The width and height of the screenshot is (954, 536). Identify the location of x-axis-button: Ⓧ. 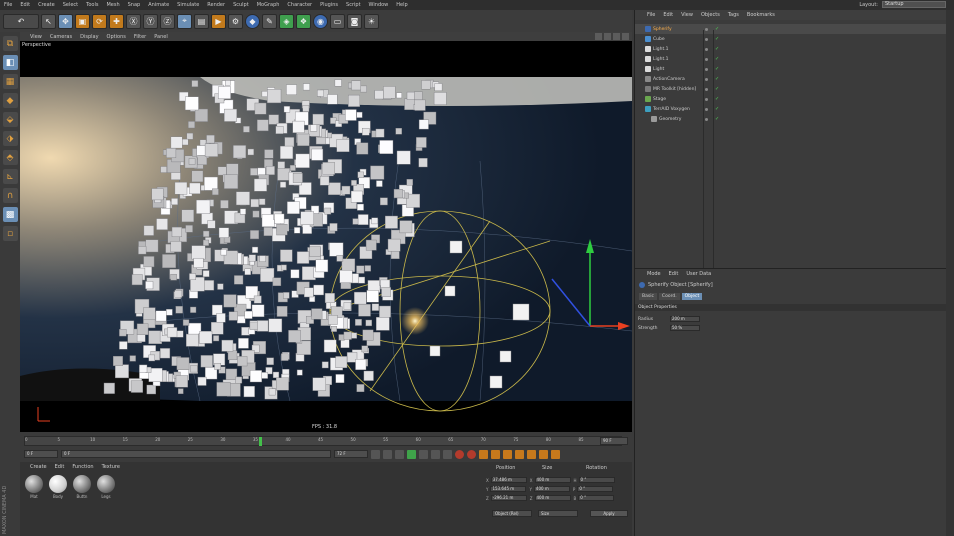
(133, 21).